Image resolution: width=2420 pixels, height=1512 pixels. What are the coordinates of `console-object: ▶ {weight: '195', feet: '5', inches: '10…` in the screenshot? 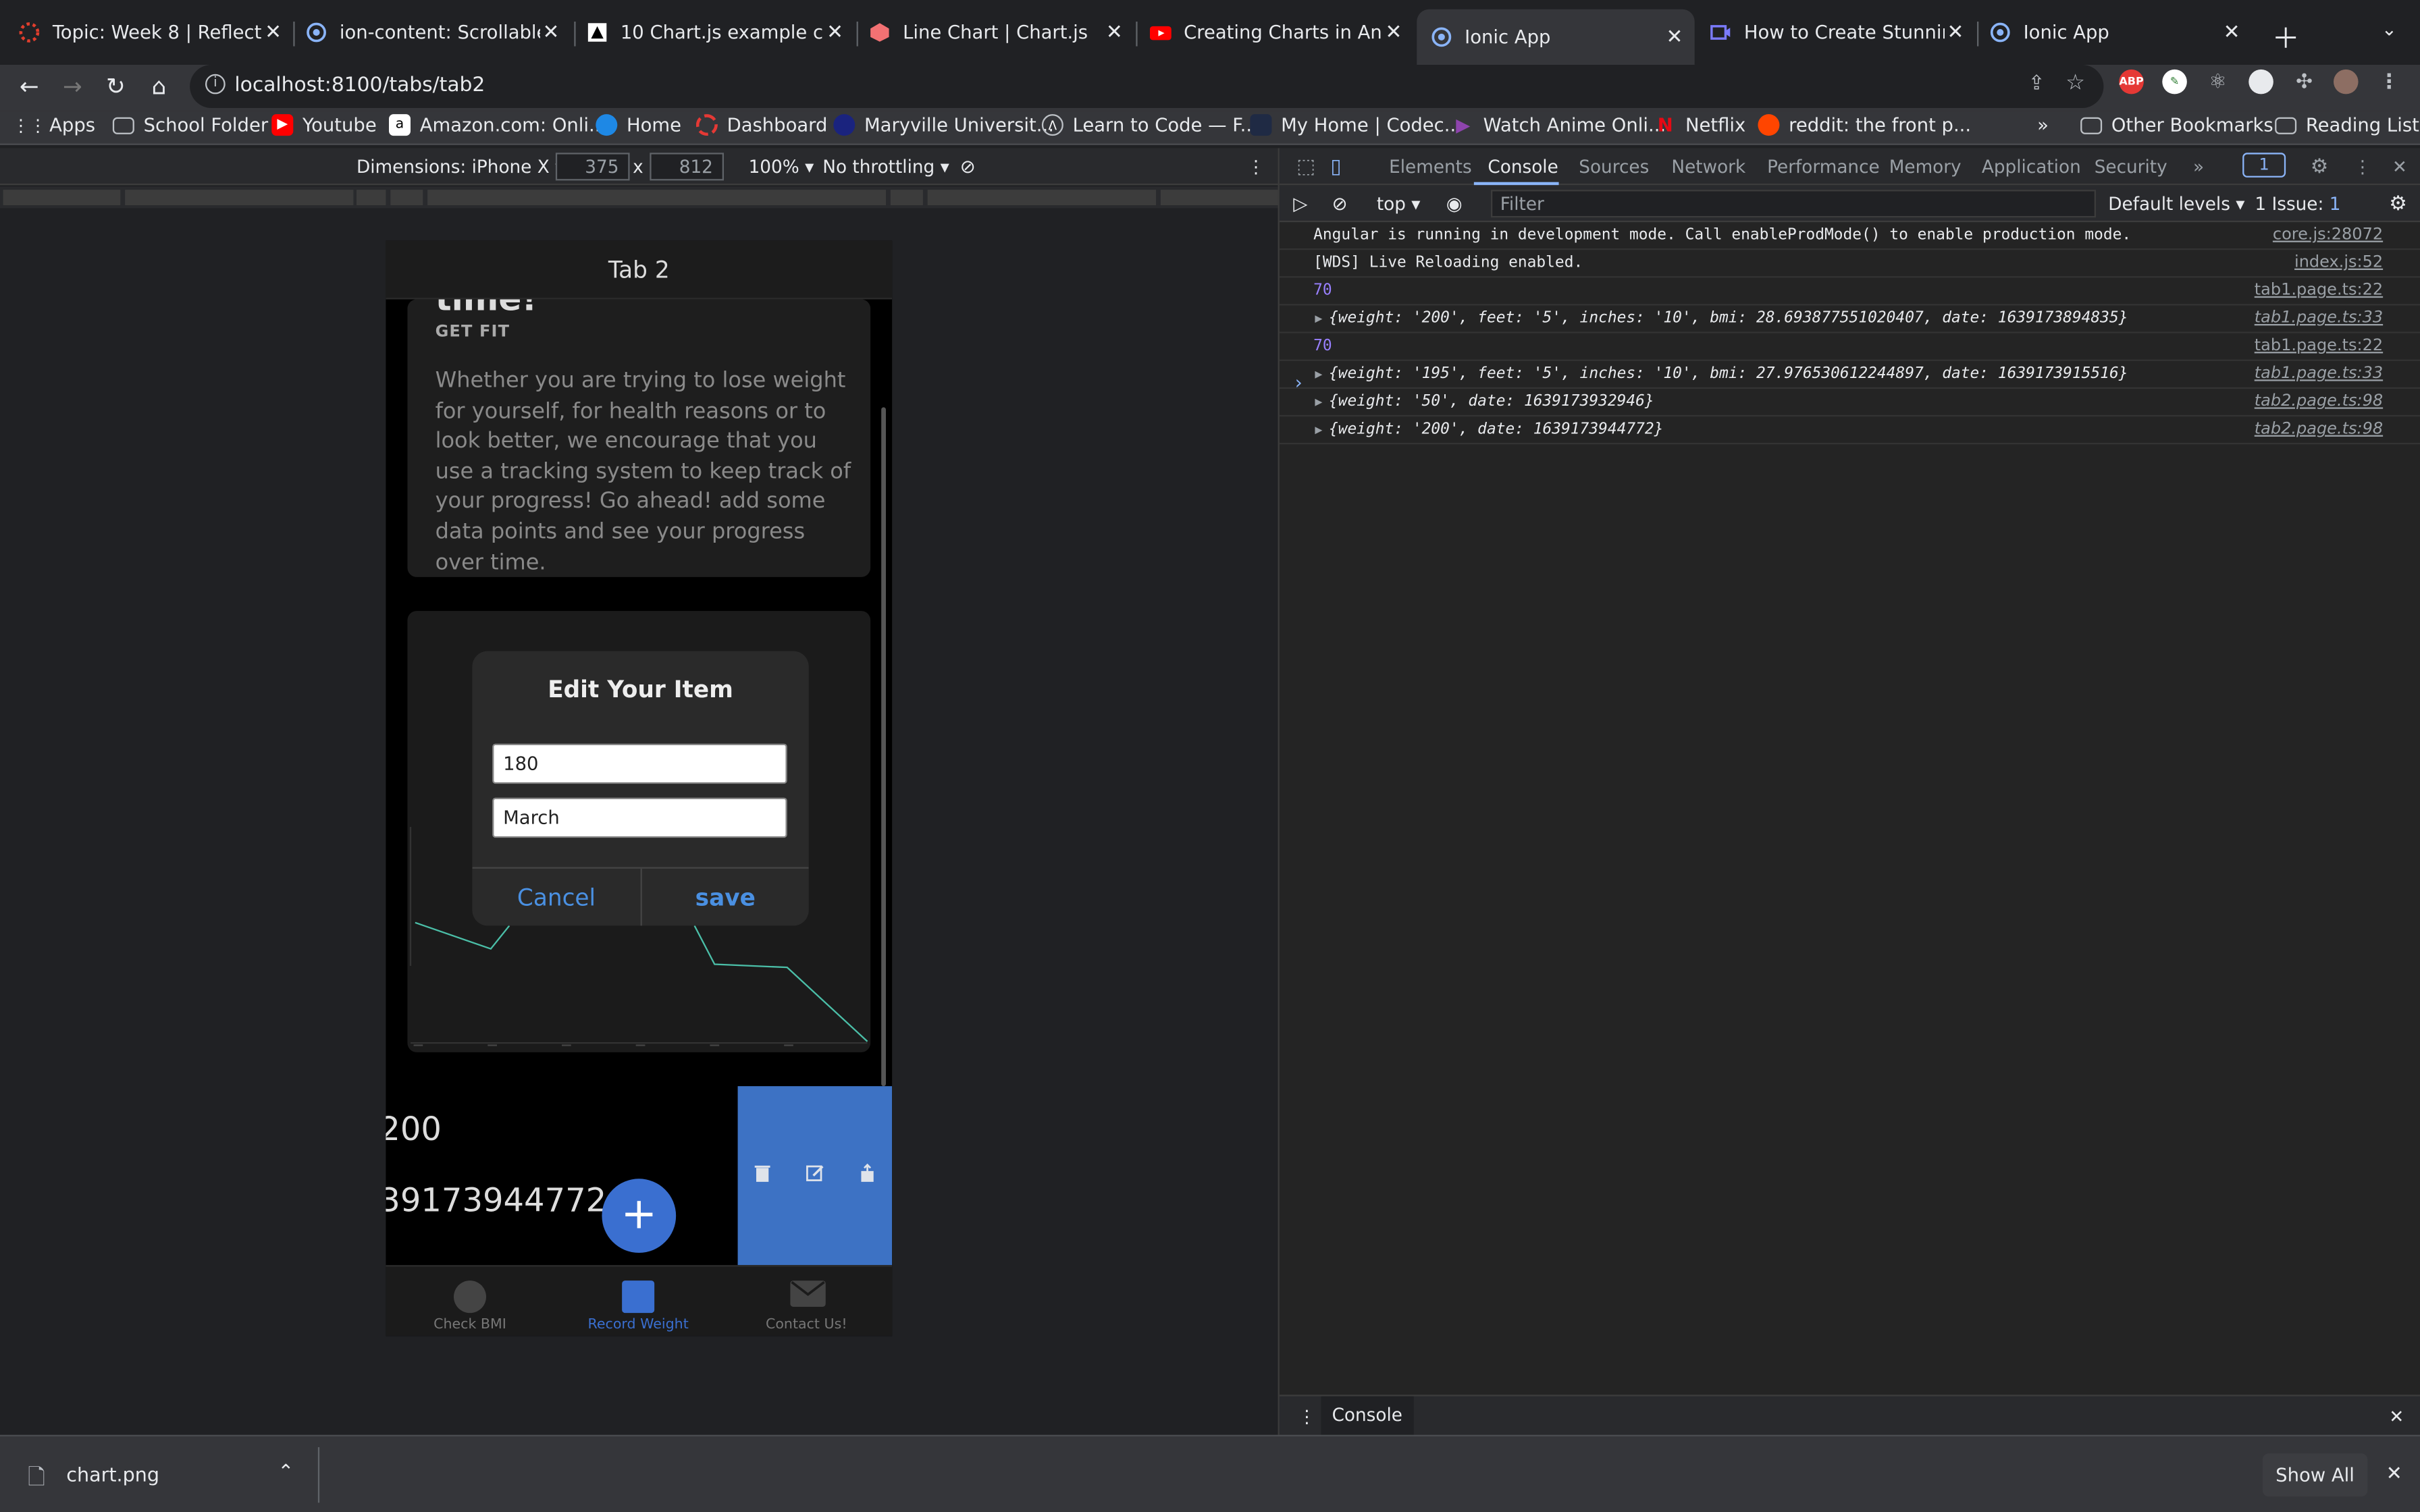 It's located at (1849, 375).